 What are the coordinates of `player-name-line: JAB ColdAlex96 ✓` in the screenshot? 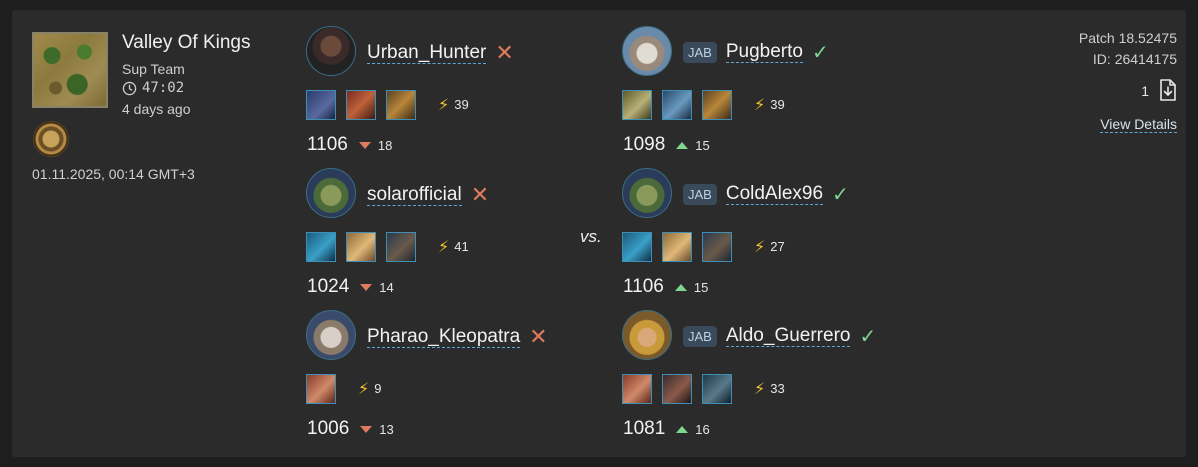 It's located at (766, 194).